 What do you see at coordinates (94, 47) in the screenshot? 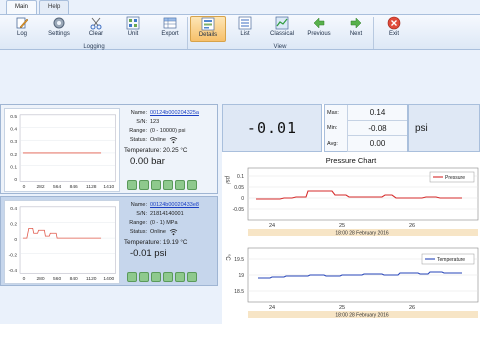
I see `logging-group-label: Logging` at bounding box center [94, 47].